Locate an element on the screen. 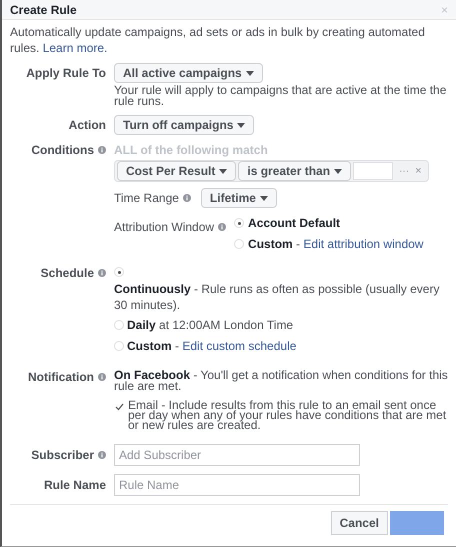  field-label: Action is located at coordinates (87, 125).